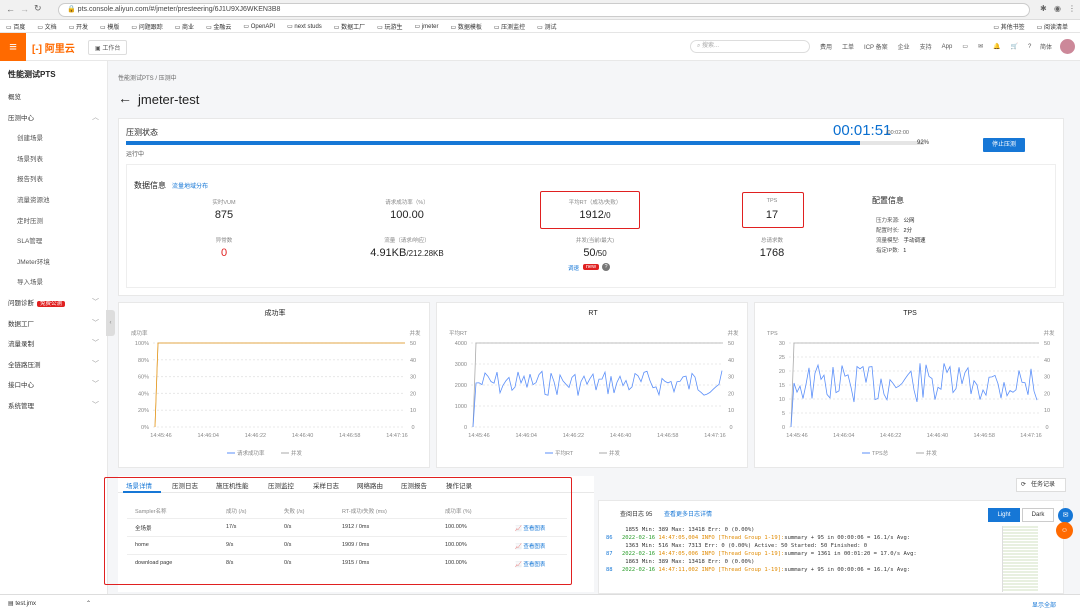 This screenshot has width=1080, height=616. What do you see at coordinates (1065, 515) in the screenshot?
I see `chat-icon: ✉` at bounding box center [1065, 515].